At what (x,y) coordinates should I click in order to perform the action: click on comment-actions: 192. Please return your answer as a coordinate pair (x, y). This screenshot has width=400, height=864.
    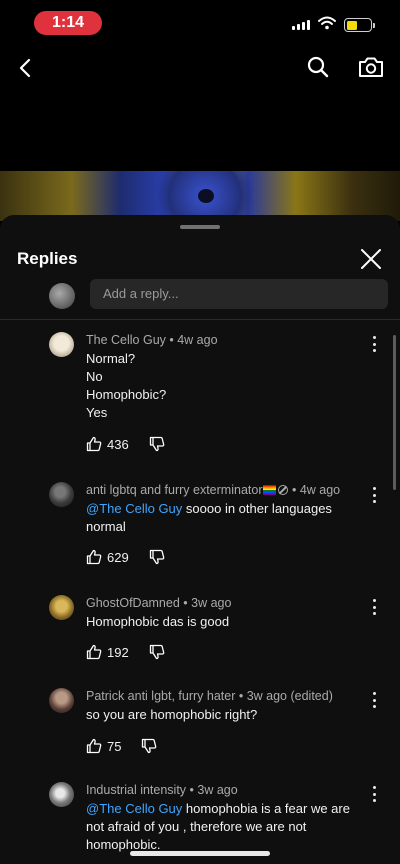
    Looking at the image, I should click on (125, 652).